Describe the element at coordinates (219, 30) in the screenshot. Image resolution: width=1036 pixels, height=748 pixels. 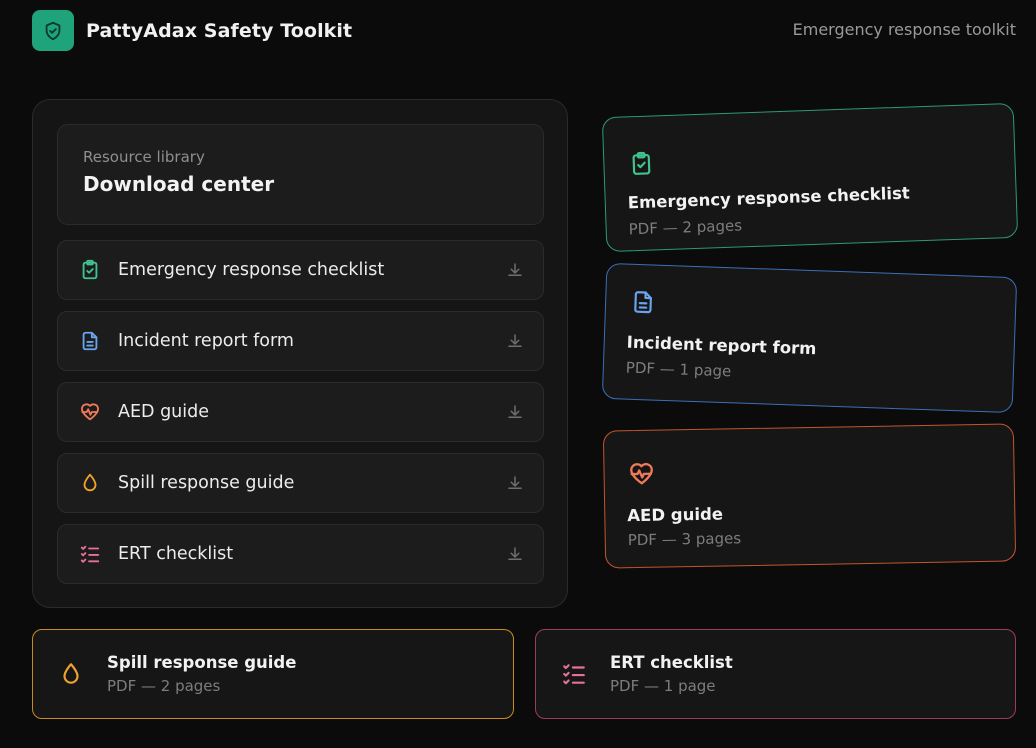
I see `brand-title: PattyAdax Safety Toolkit` at that location.